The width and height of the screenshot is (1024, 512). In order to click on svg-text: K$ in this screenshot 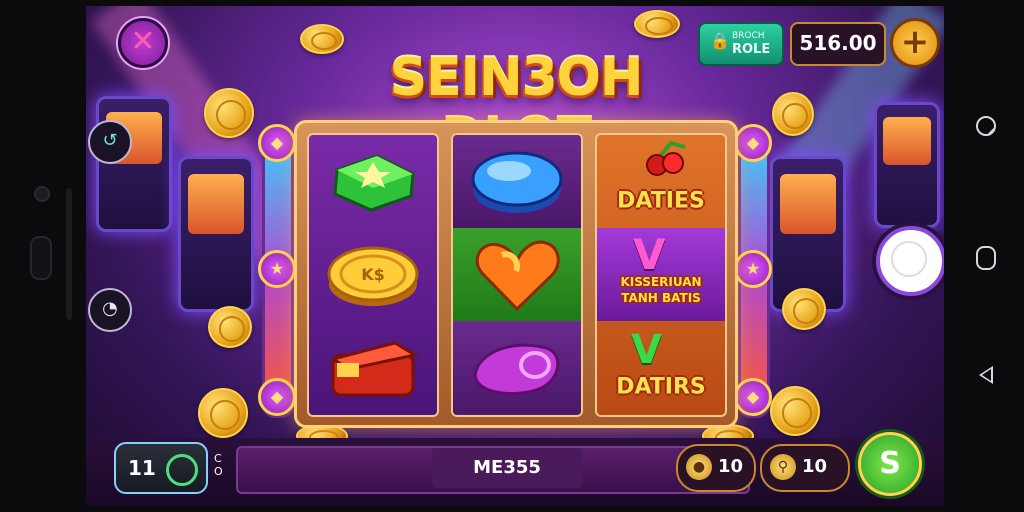, I will do `click(373, 274)`.